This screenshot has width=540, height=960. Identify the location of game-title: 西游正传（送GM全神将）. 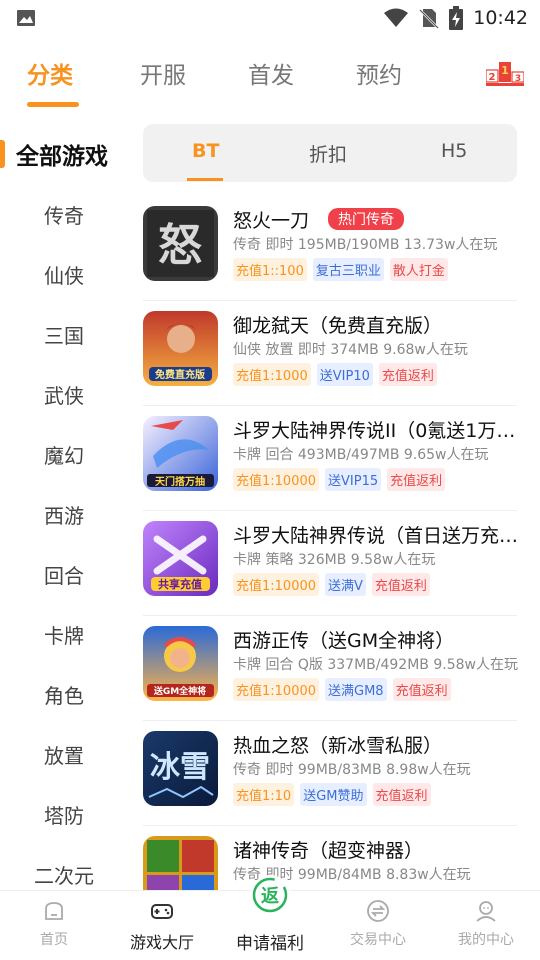
(344, 641).